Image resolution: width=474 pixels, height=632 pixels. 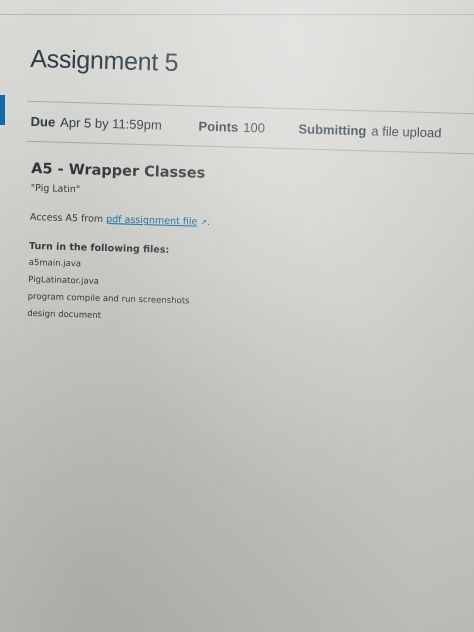 I want to click on points-value: 100, so click(x=254, y=127).